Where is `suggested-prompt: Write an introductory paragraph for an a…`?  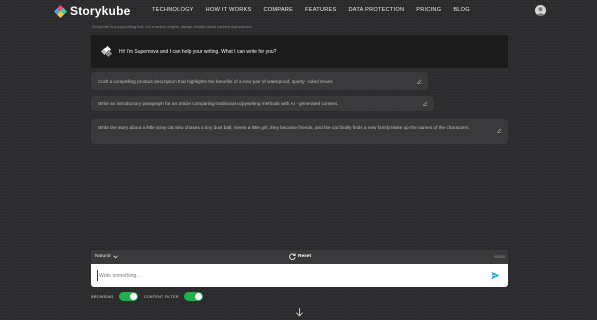 suggested-prompt: Write an introductory paragraph for an a… is located at coordinates (262, 103).